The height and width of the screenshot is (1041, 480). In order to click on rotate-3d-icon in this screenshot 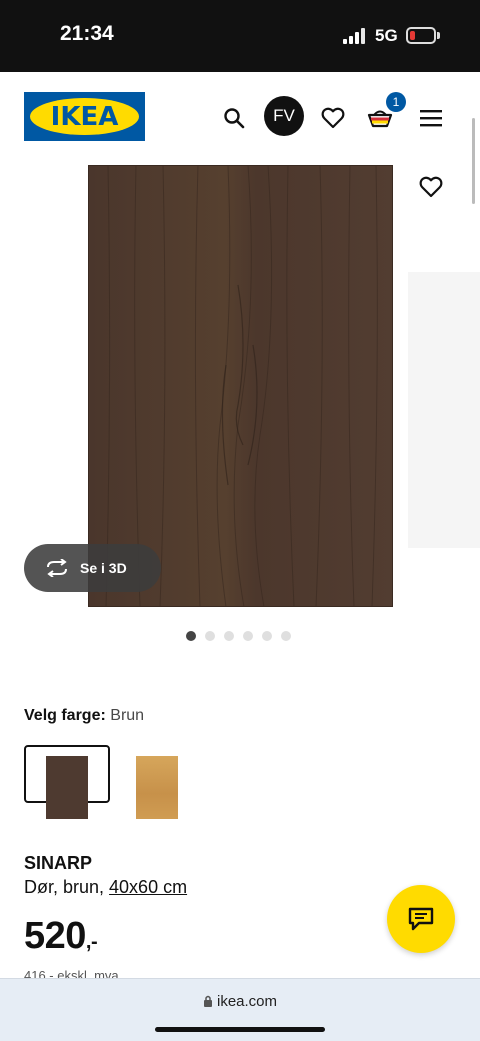, I will do `click(57, 568)`.